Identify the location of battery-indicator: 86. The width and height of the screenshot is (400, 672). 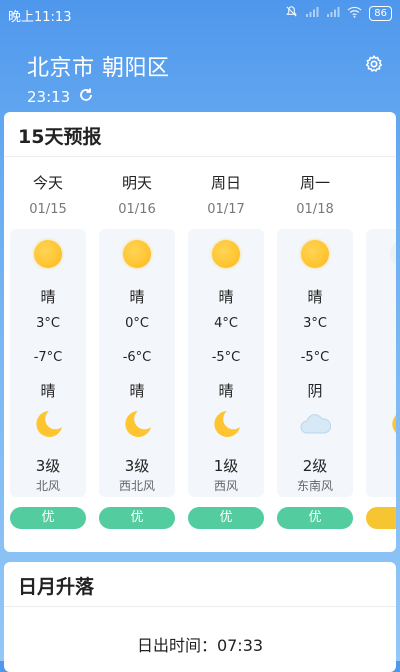
(380, 13).